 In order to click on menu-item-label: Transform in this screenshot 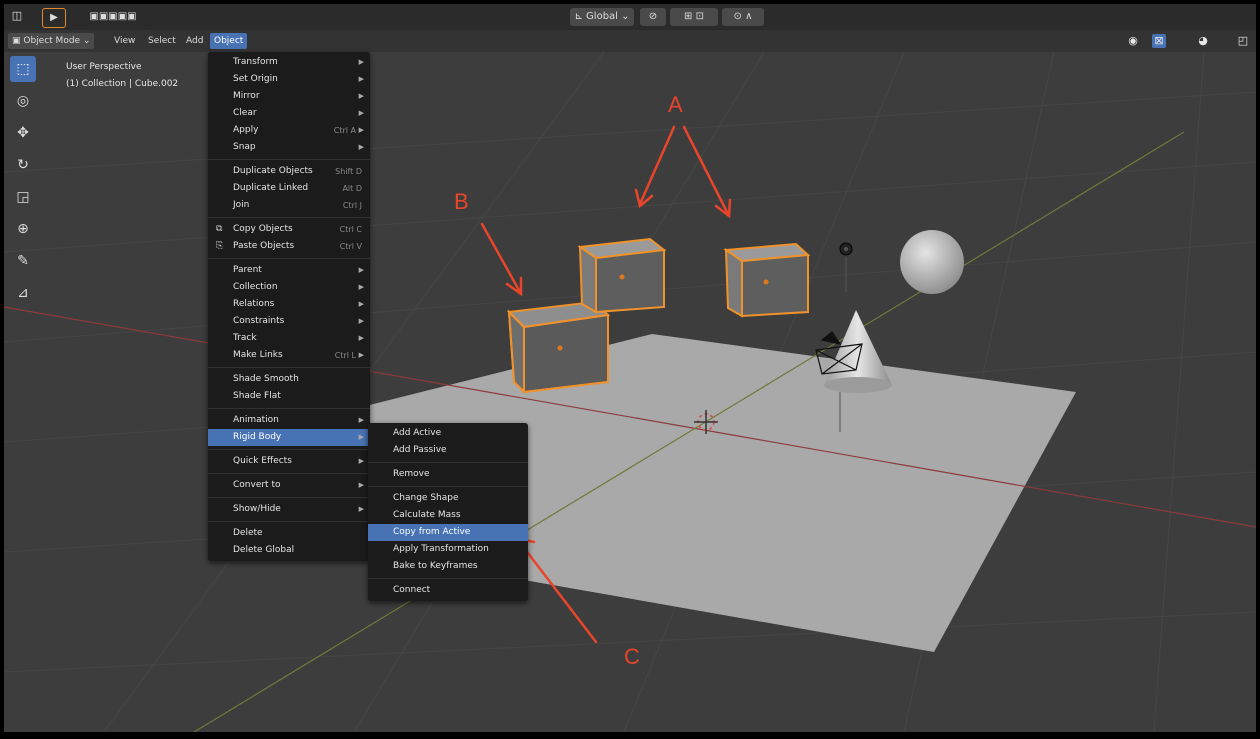, I will do `click(255, 62)`.